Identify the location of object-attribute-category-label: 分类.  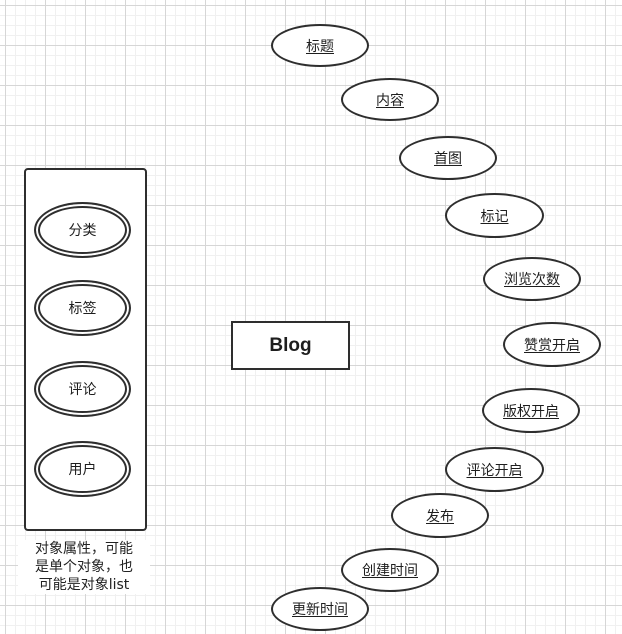
(82, 231).